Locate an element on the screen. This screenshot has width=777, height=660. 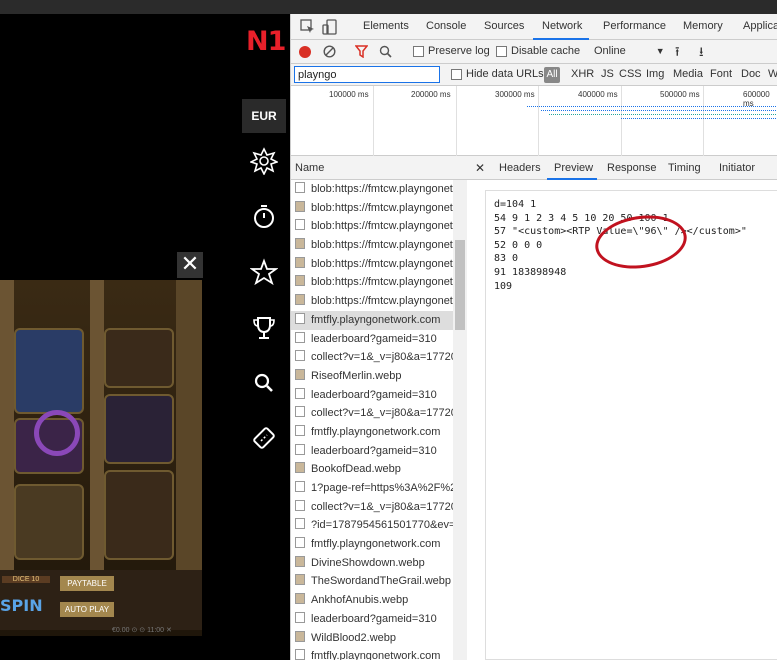
timeline-tick: 200000 ms is located at coordinates (431, 94).